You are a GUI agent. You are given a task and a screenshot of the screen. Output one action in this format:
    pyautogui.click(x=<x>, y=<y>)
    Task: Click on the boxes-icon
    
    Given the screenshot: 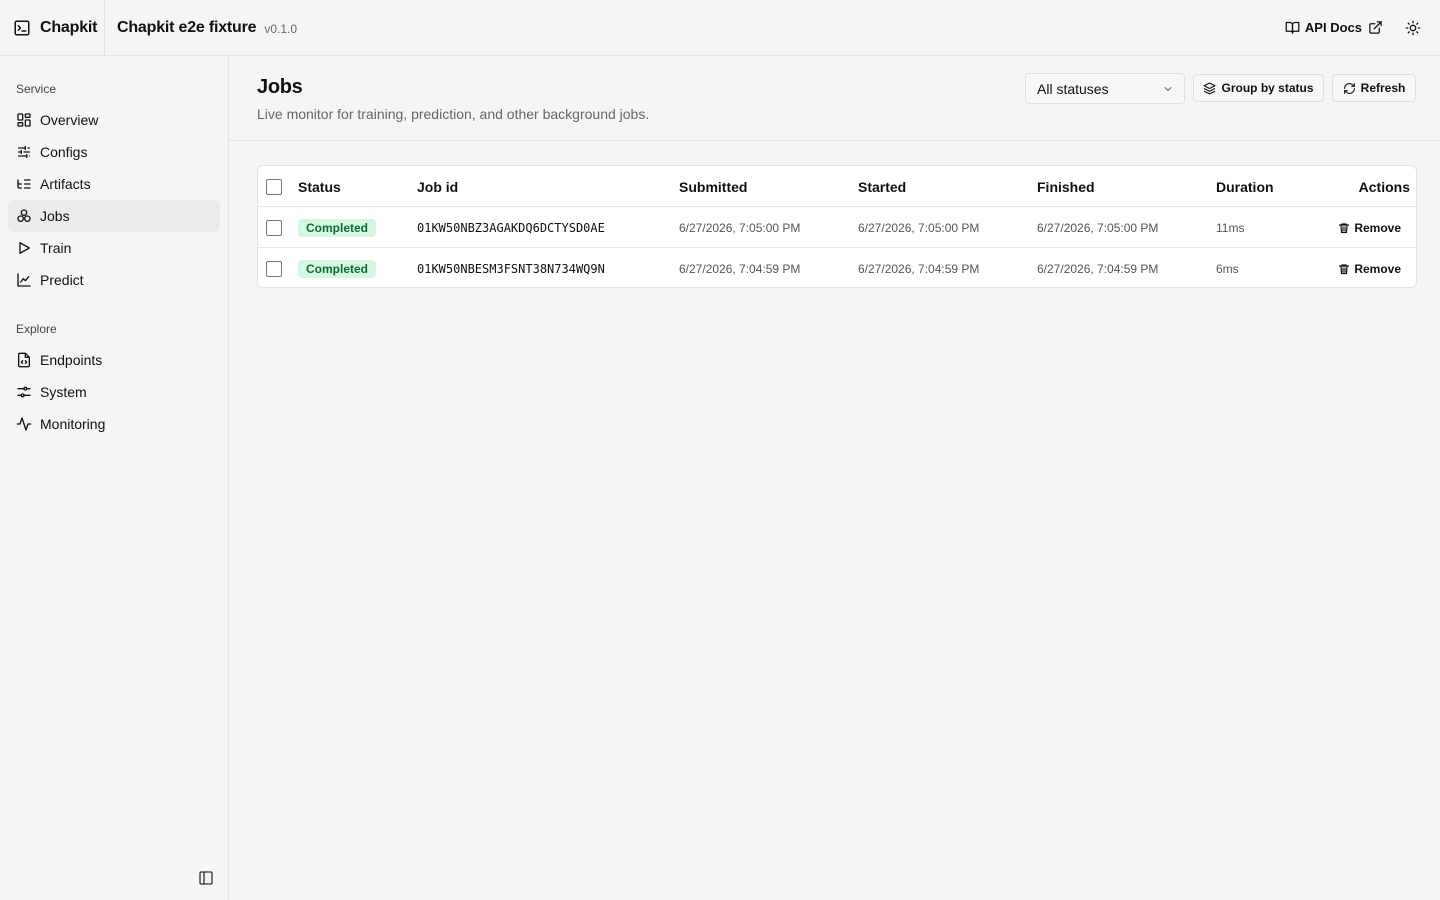 What is the action you would take?
    pyautogui.click(x=24, y=215)
    